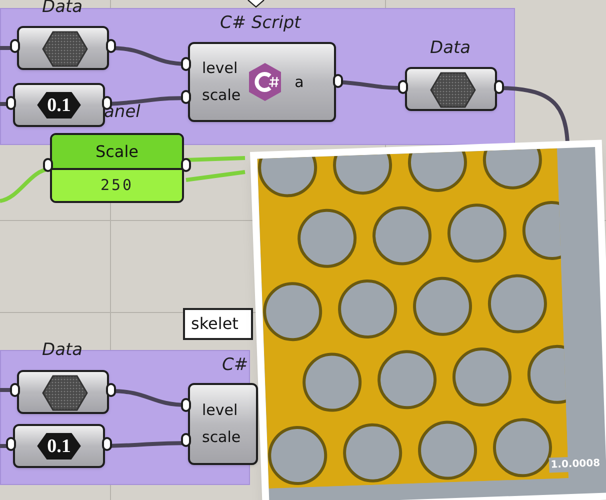 The image size is (606, 500). I want to click on diamond-marker-icon, so click(256, 4).